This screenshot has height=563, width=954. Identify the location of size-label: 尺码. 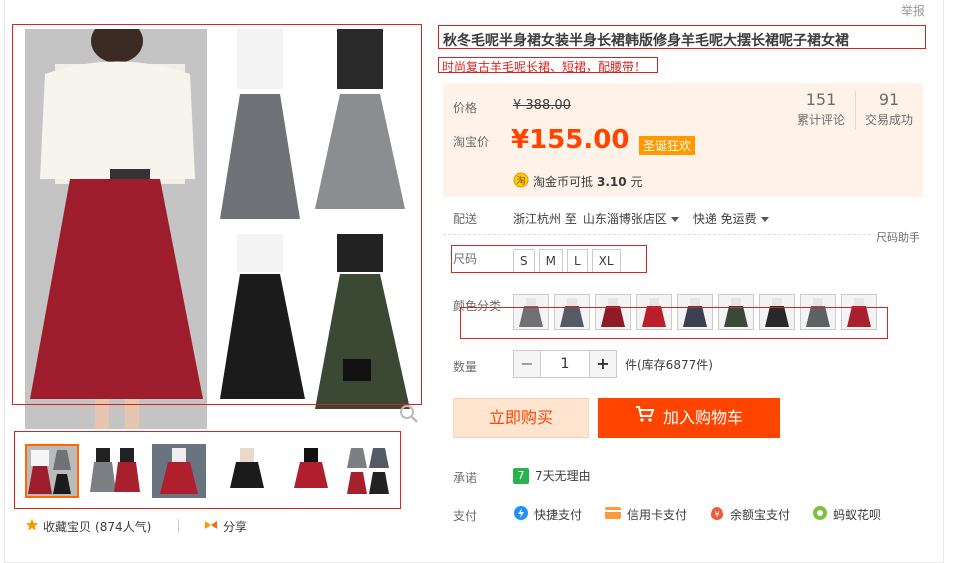
(465, 259).